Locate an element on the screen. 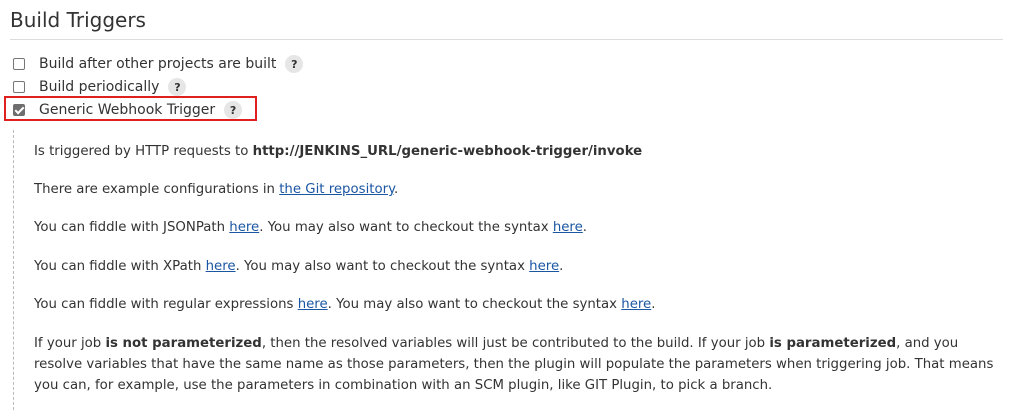 Image resolution: width=1013 pixels, height=410 pixels. desc-regex-end: . is located at coordinates (653, 304).